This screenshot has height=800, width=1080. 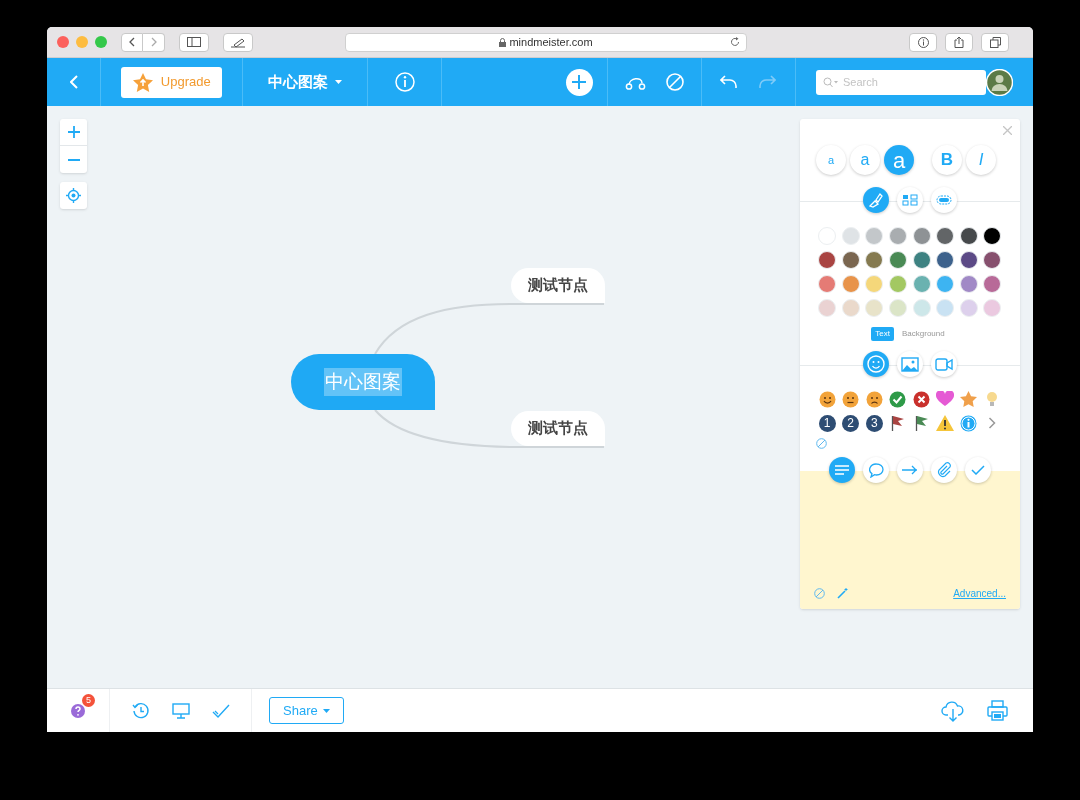 What do you see at coordinates (82, 42) in the screenshot?
I see `minimize-window-icon` at bounding box center [82, 42].